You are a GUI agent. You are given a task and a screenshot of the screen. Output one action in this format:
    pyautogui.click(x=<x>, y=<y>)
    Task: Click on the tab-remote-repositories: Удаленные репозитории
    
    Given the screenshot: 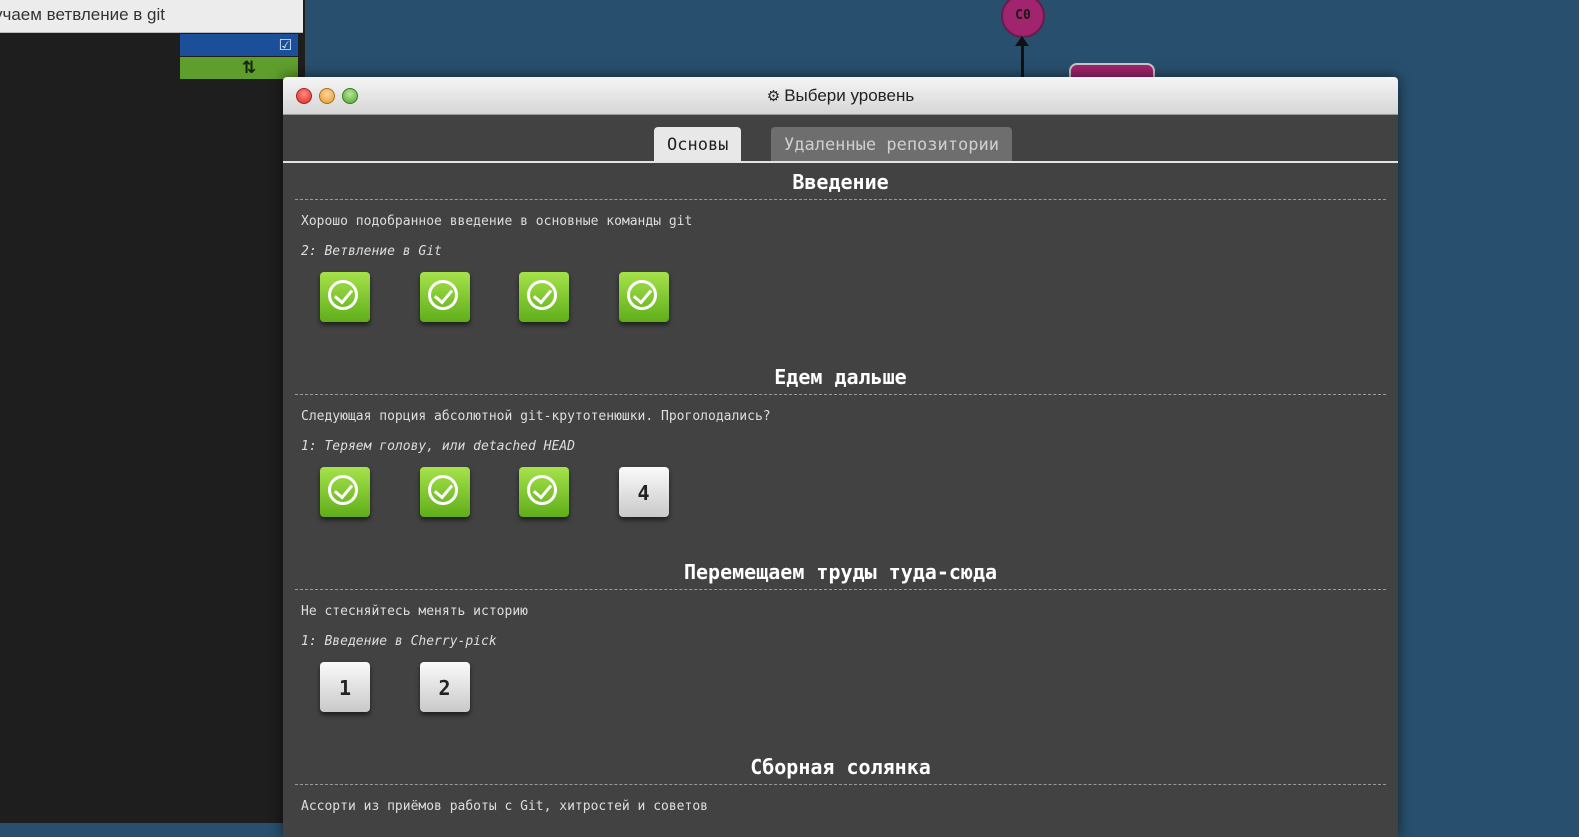 What is the action you would take?
    pyautogui.click(x=891, y=144)
    